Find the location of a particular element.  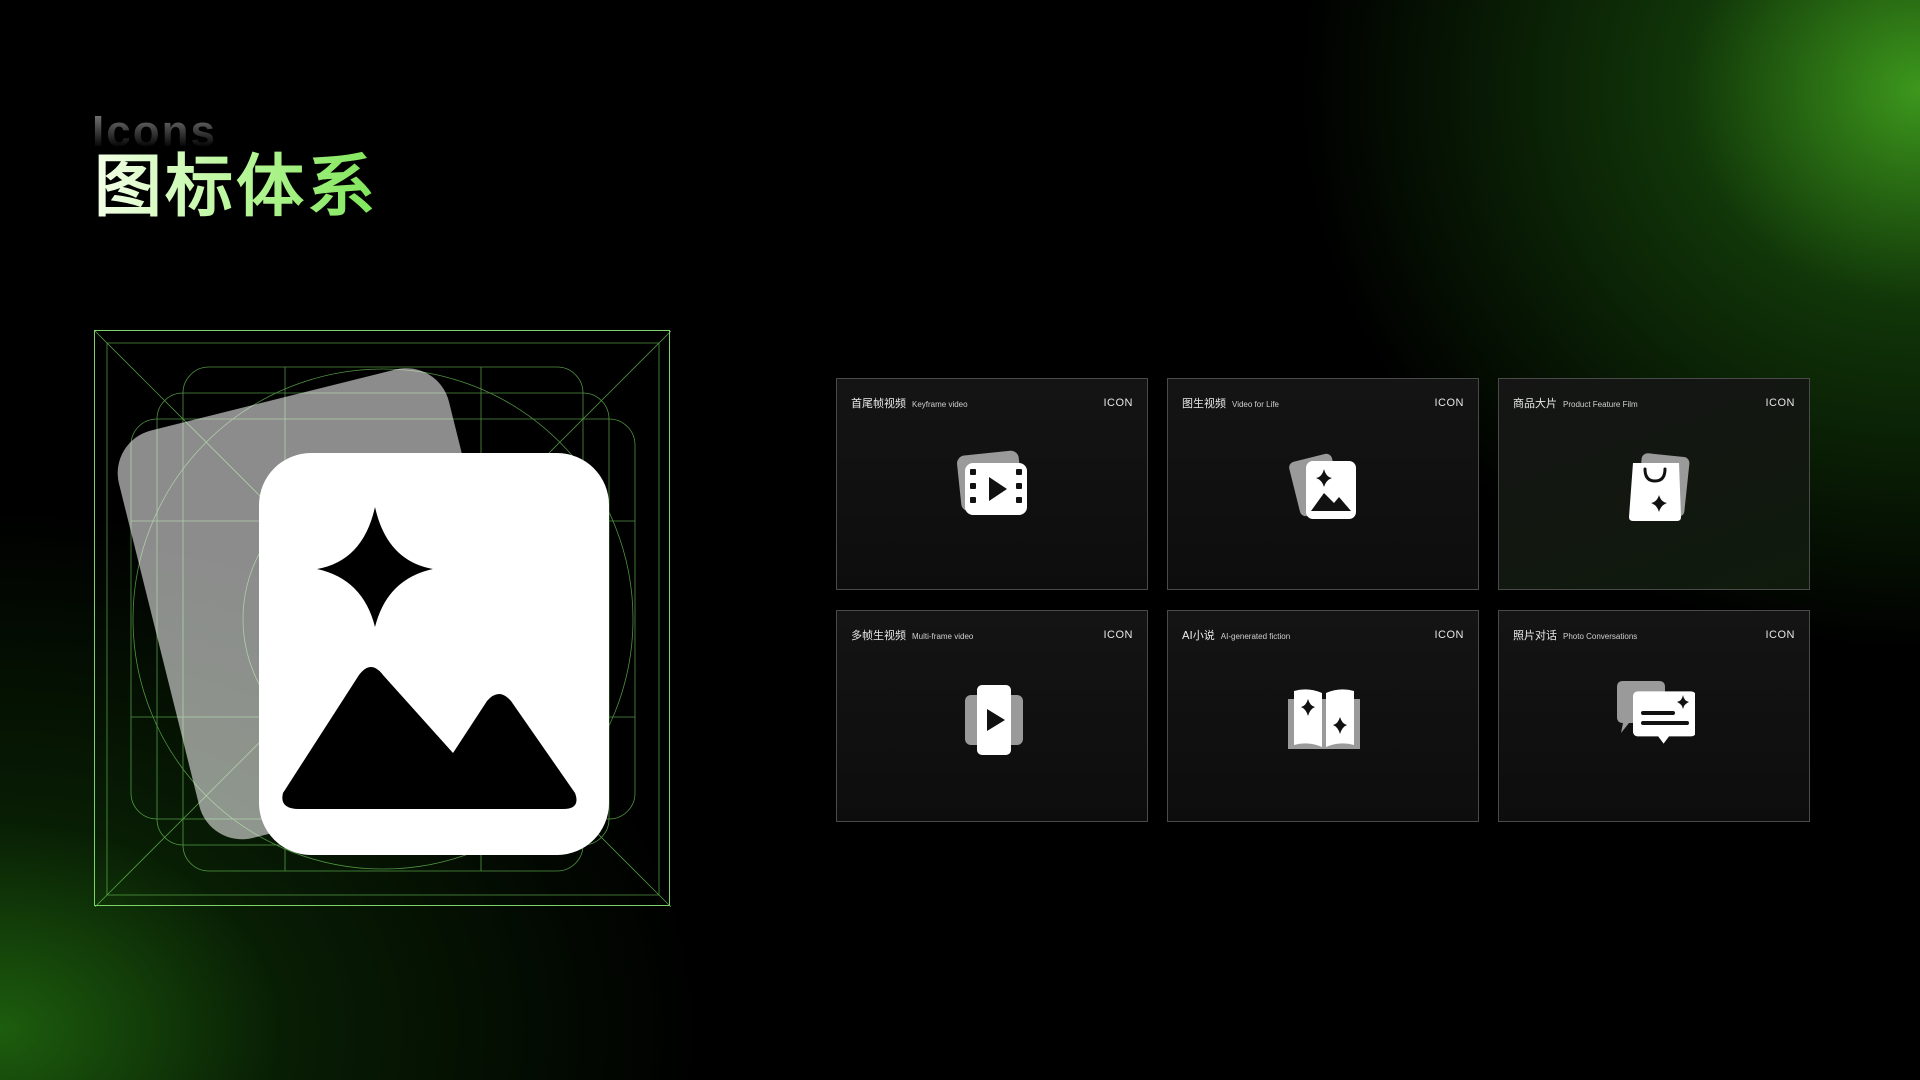

icon-card-product-feature-film: 商品大片 Product Feature Film ICON is located at coordinates (1654, 484).